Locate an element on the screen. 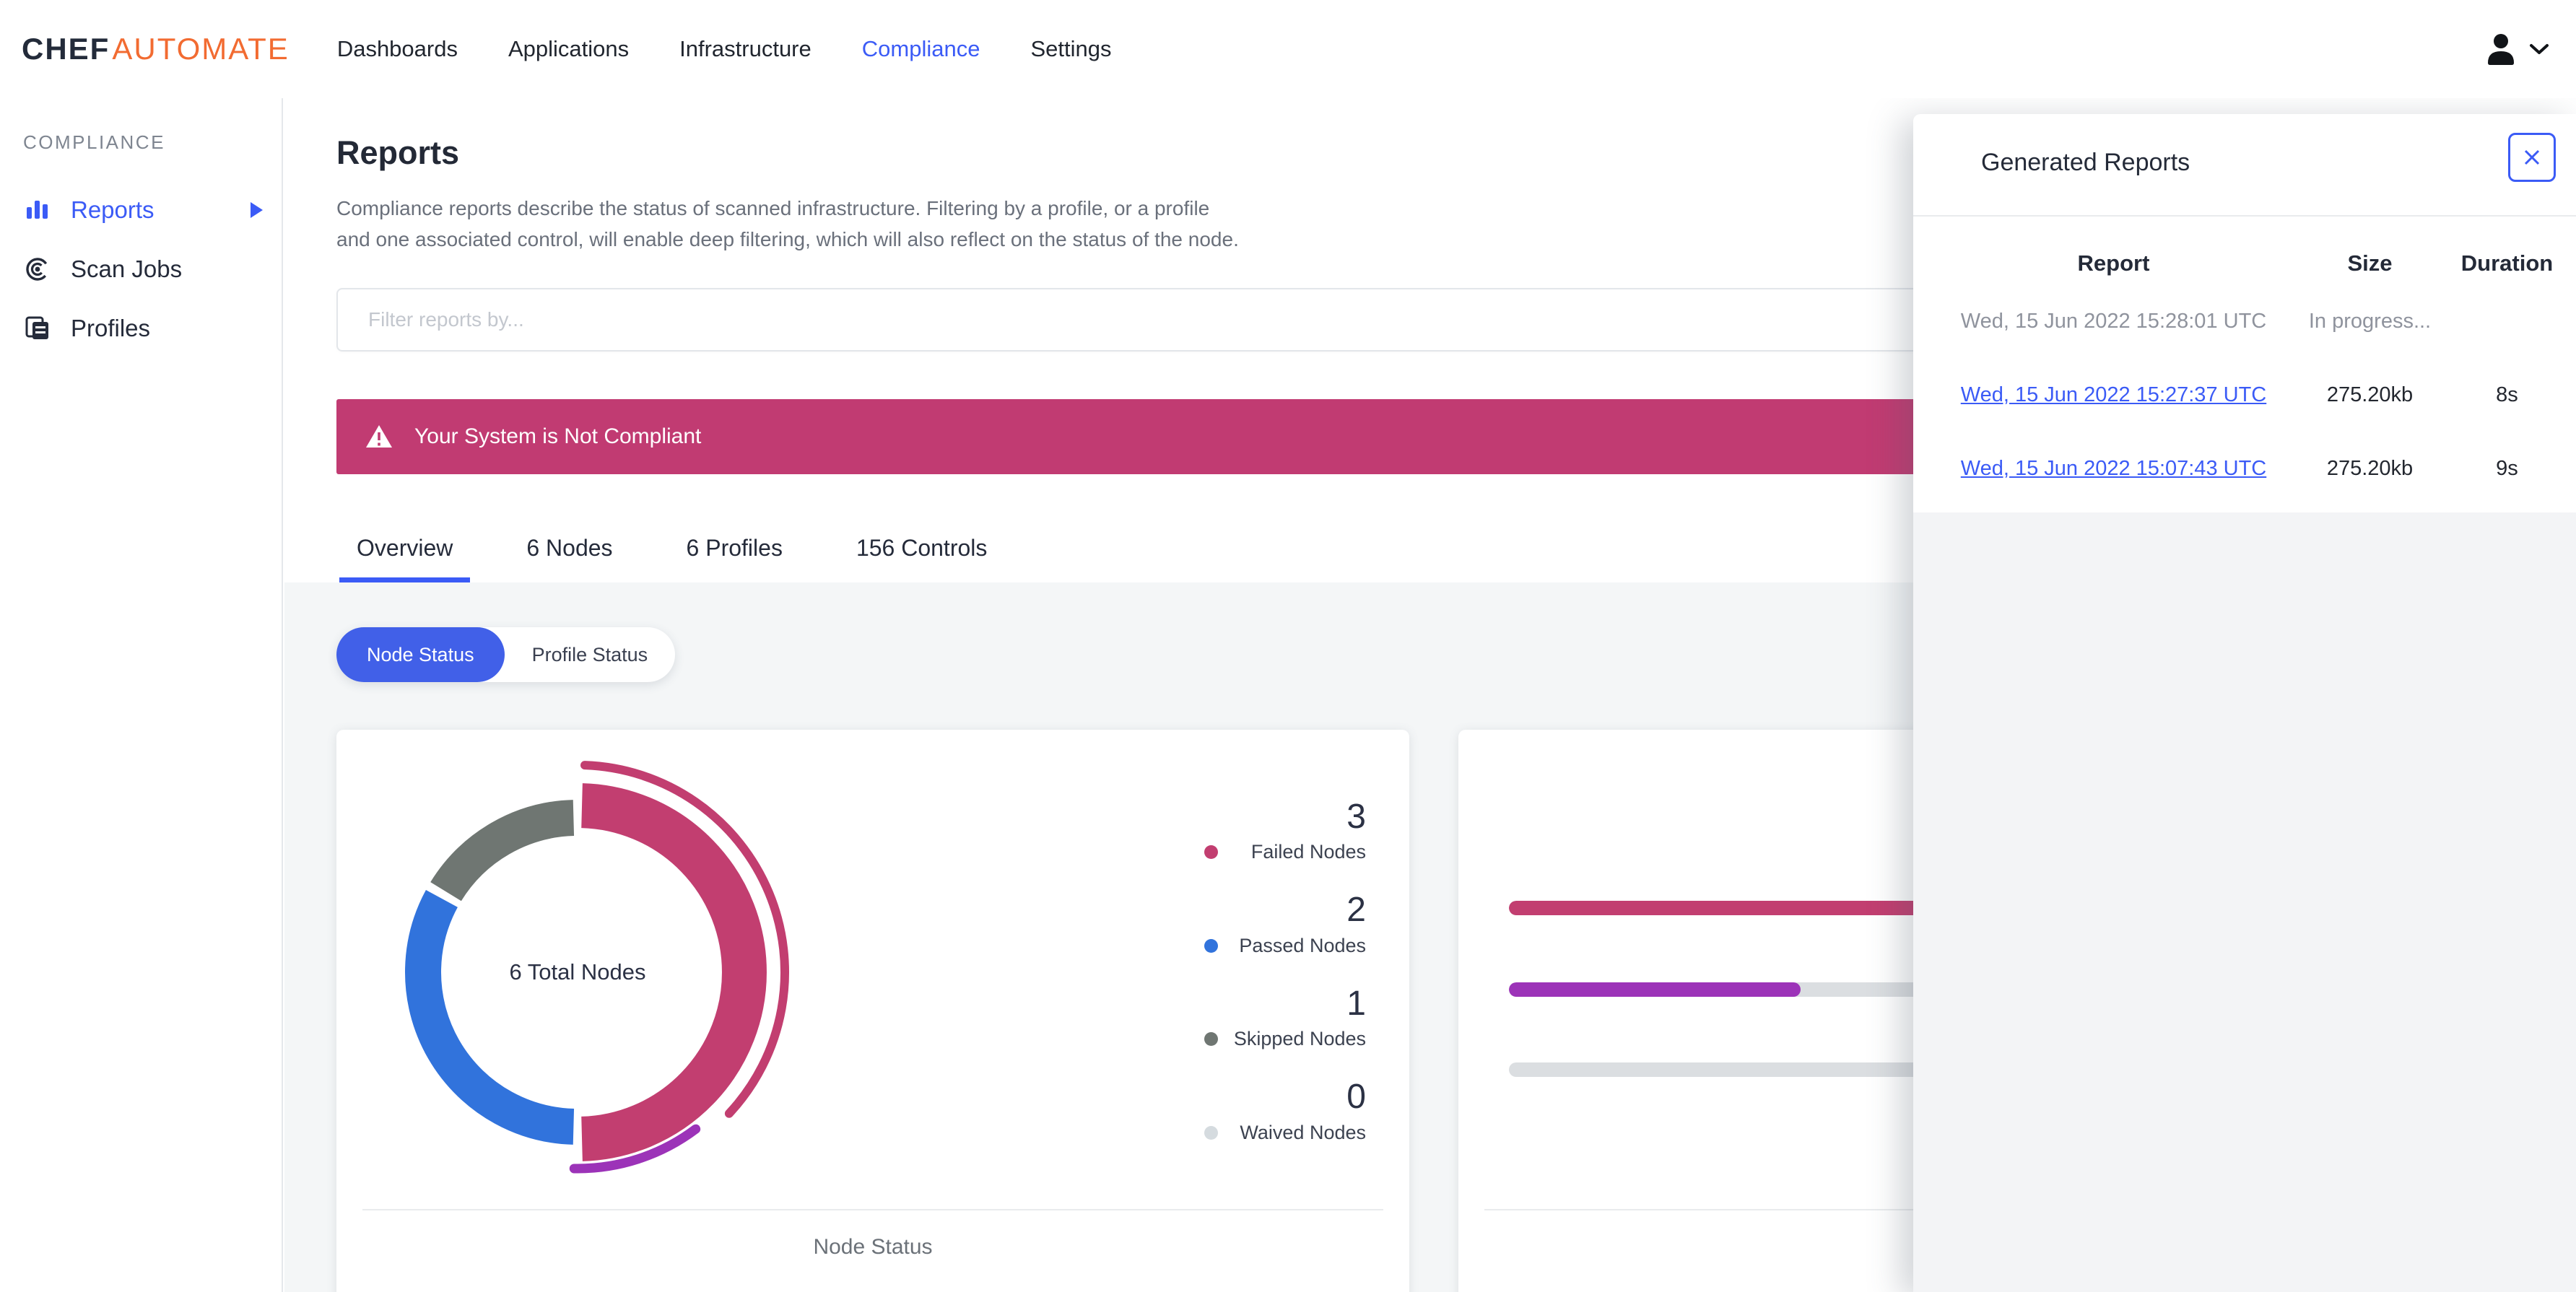 The height and width of the screenshot is (1292, 2576). failed-dot-icon is located at coordinates (1211, 852).